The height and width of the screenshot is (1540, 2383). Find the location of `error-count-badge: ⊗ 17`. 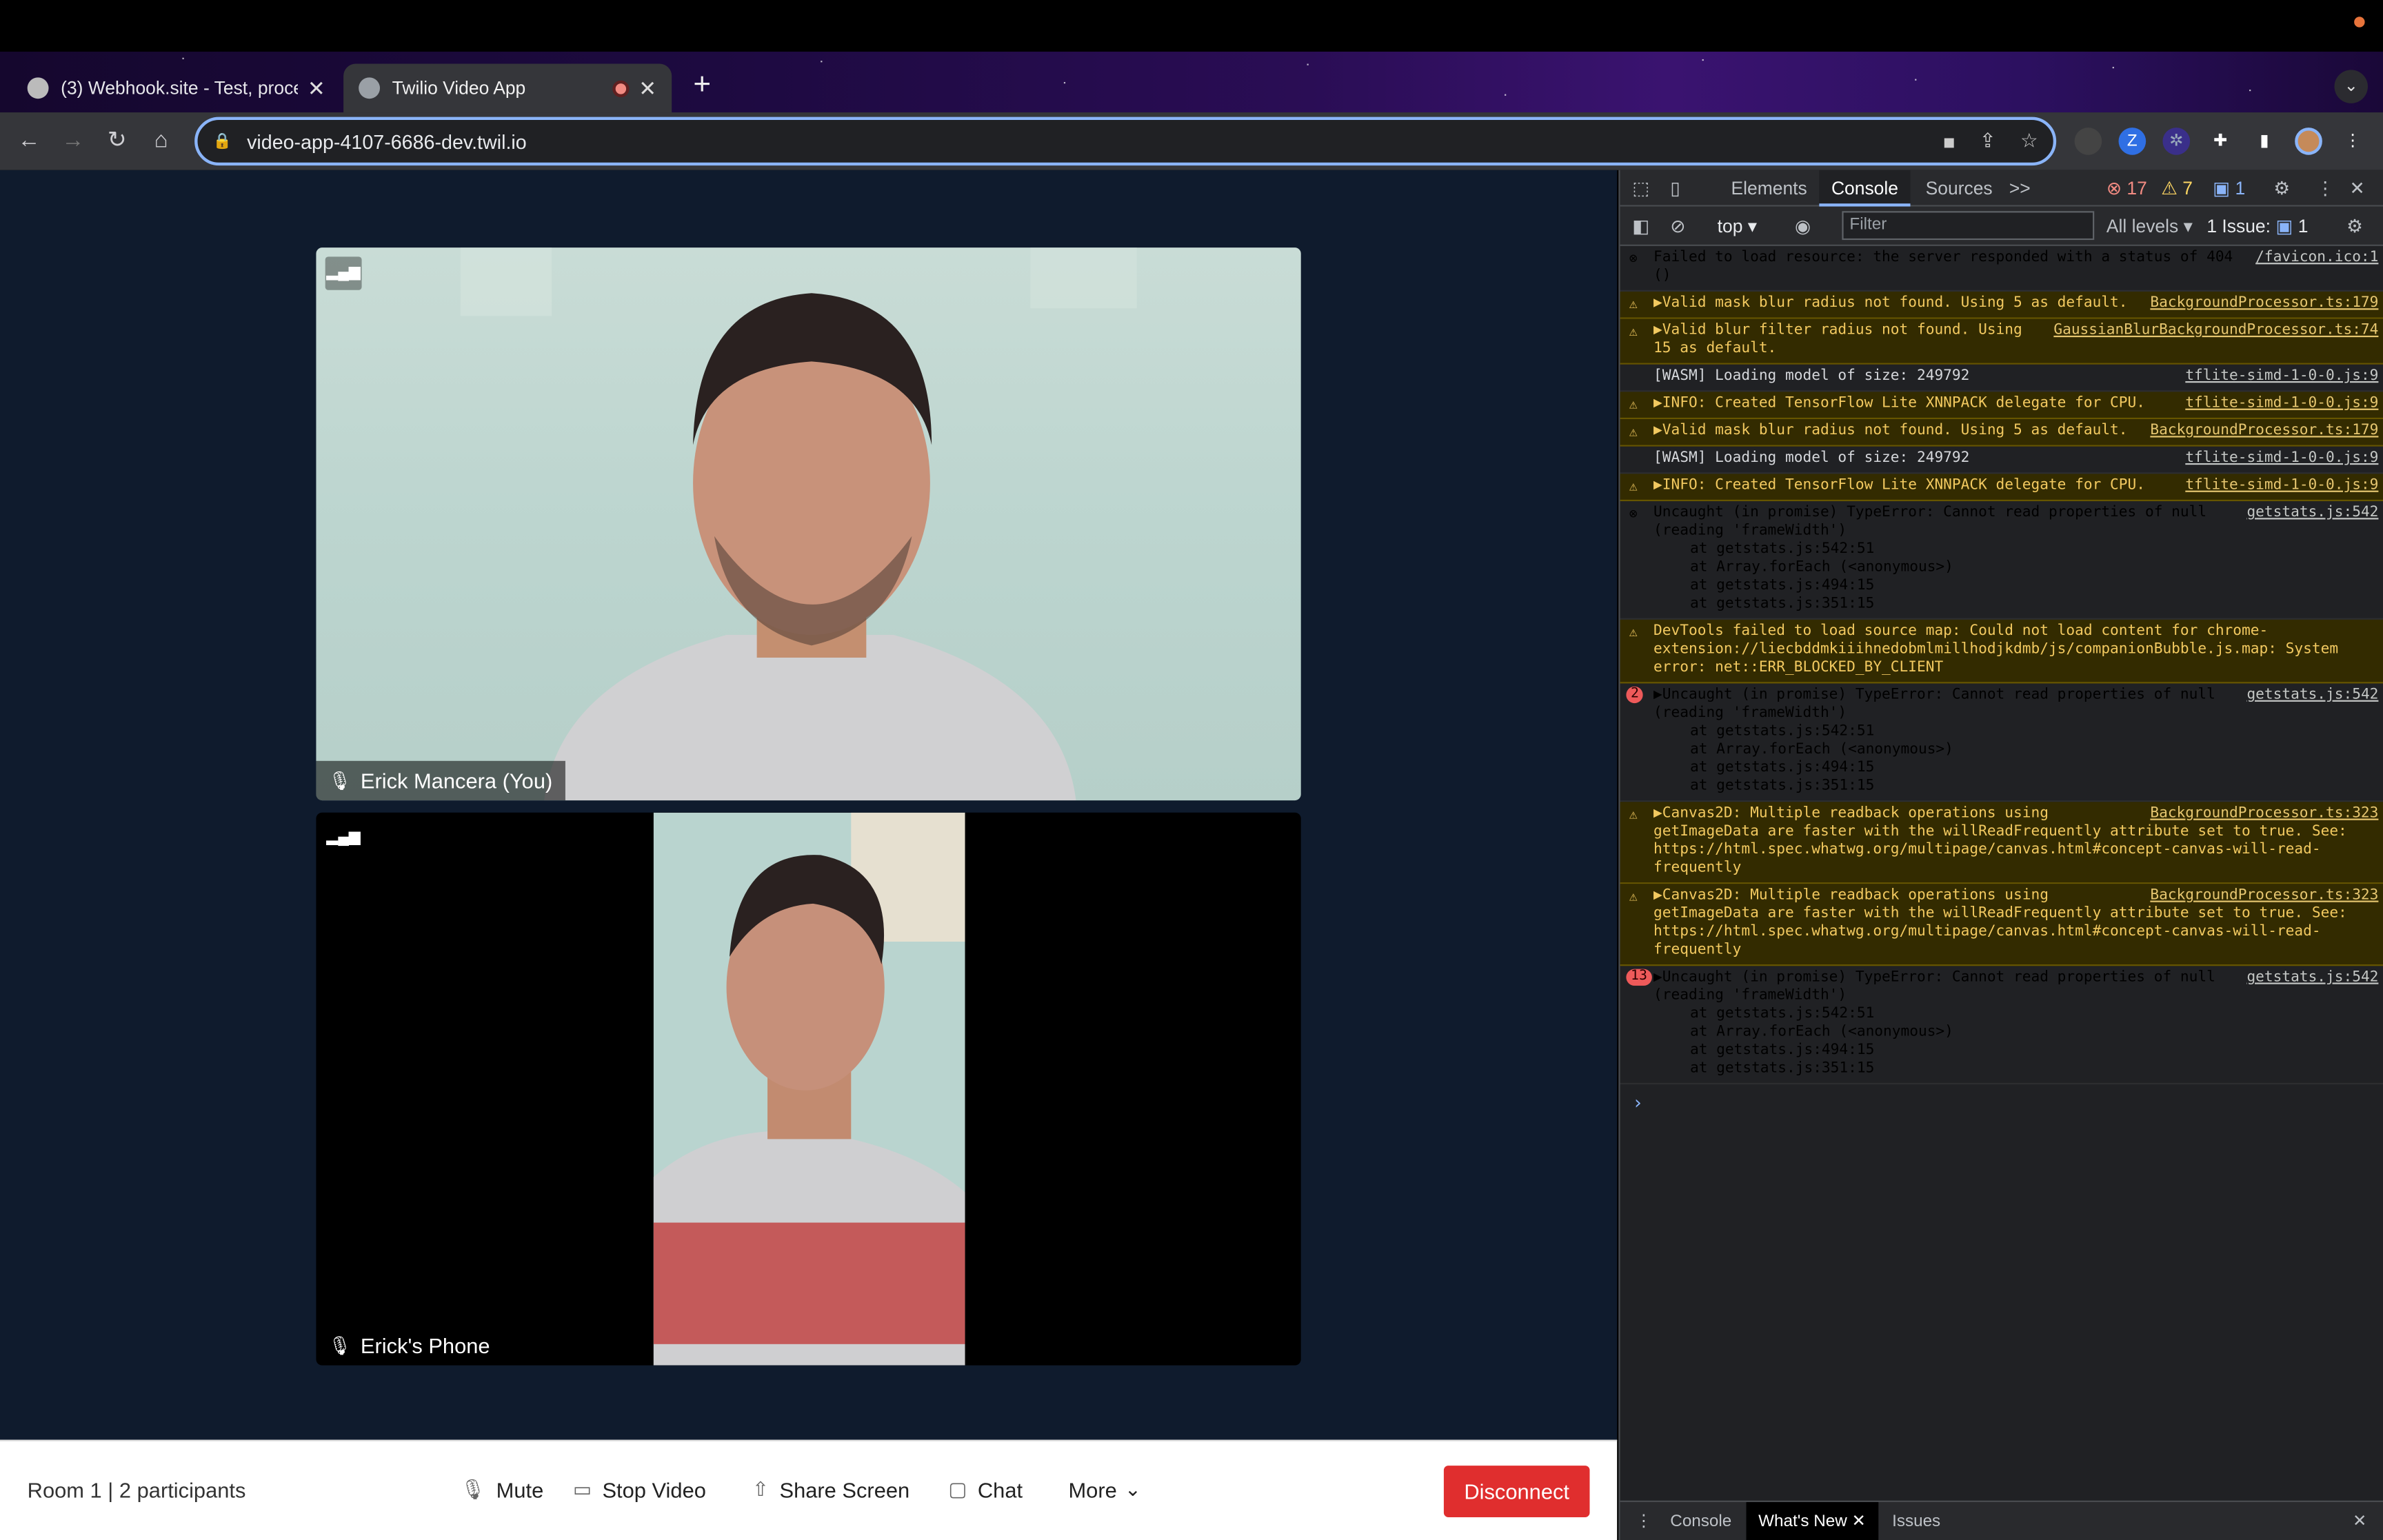

error-count-badge: ⊗ 17 is located at coordinates (2127, 189).